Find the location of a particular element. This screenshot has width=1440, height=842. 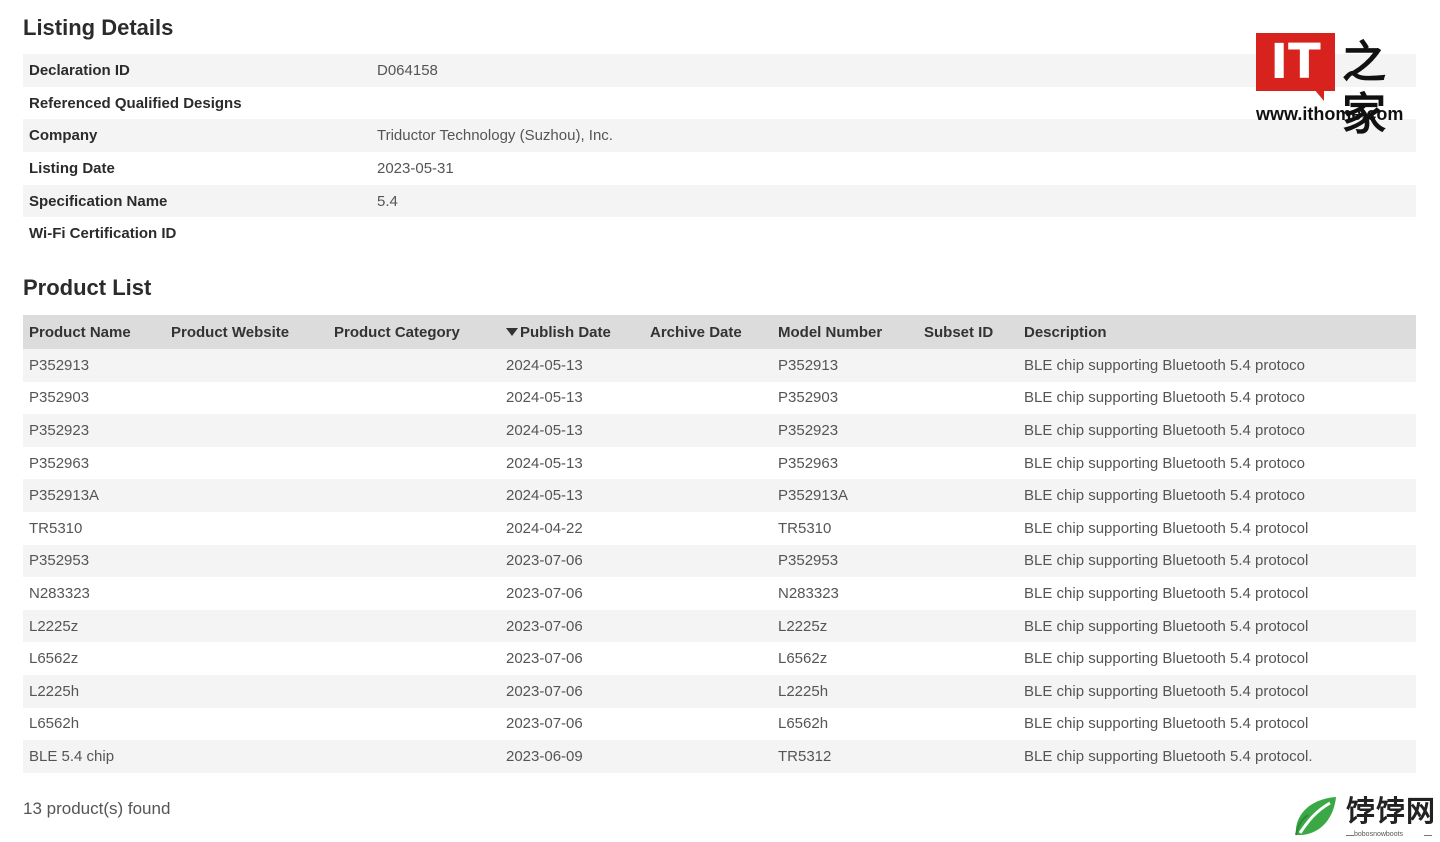

model-number-cell: TR5310 is located at coordinates (805, 528).